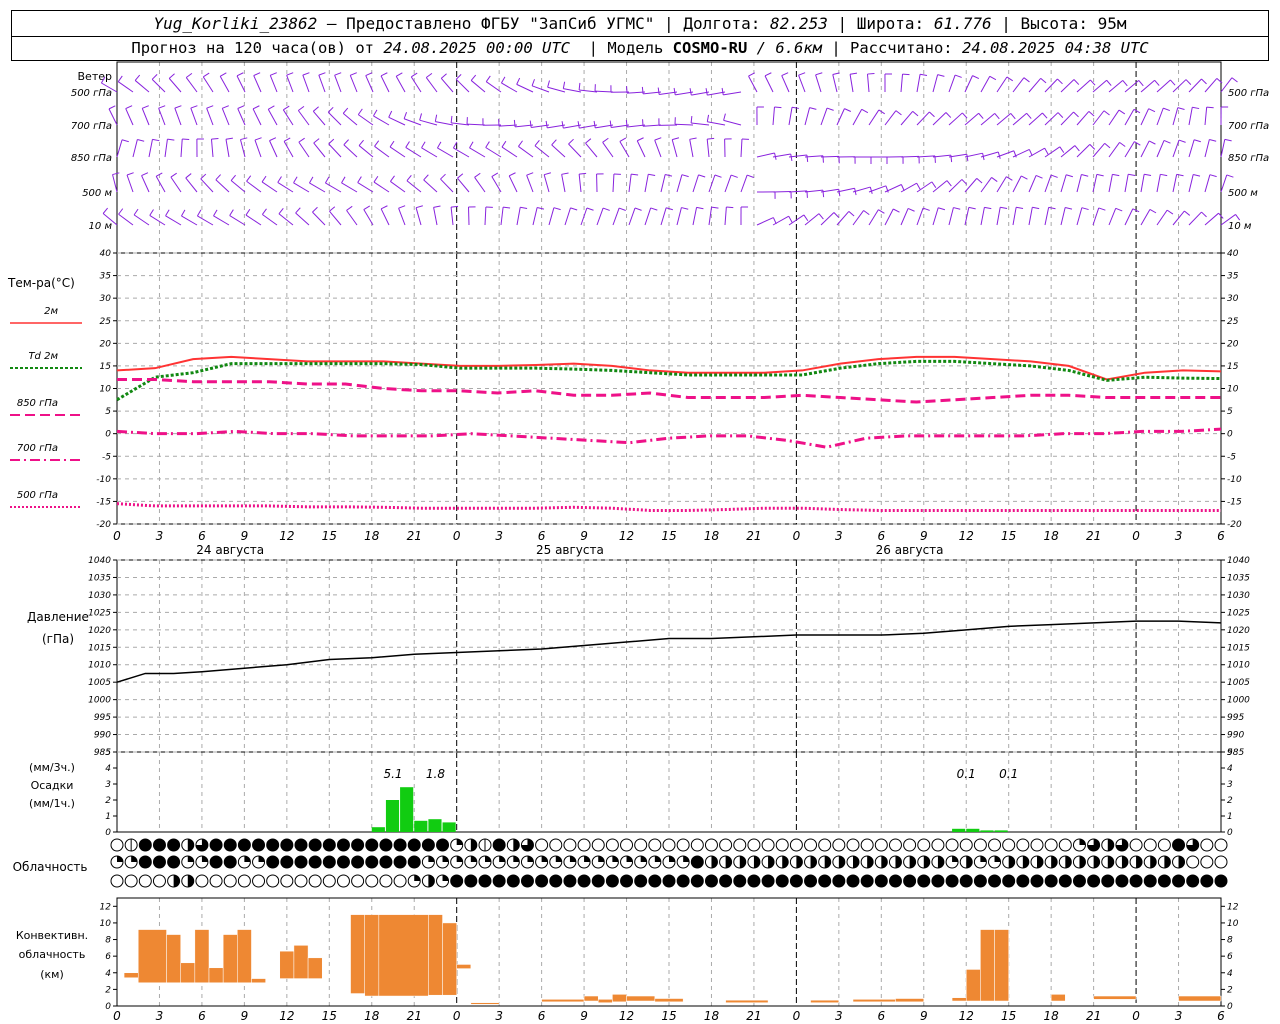 The width and height of the screenshot is (1280, 1024). Describe the element at coordinates (108, 753) in the screenshot. I see `ytick-label-left: 5` at that location.